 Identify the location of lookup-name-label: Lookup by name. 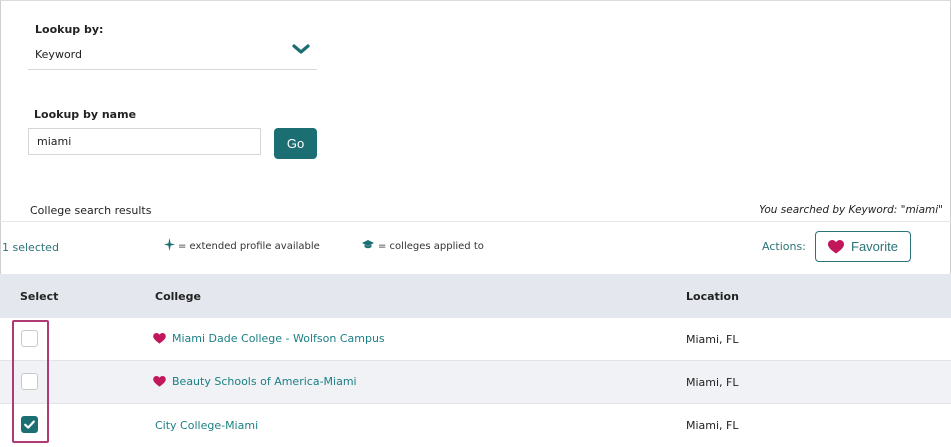
(85, 114).